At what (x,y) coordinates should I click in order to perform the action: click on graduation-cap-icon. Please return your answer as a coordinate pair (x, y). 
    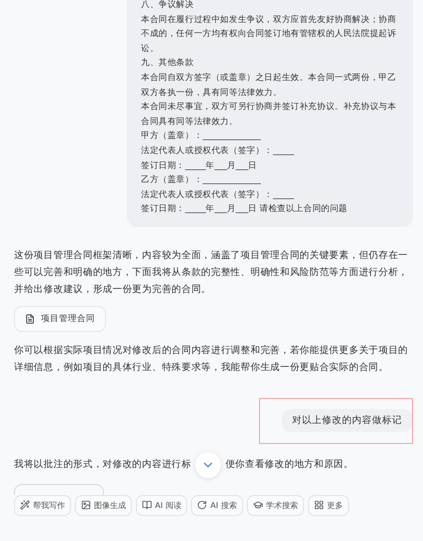
    Looking at the image, I should click on (257, 505).